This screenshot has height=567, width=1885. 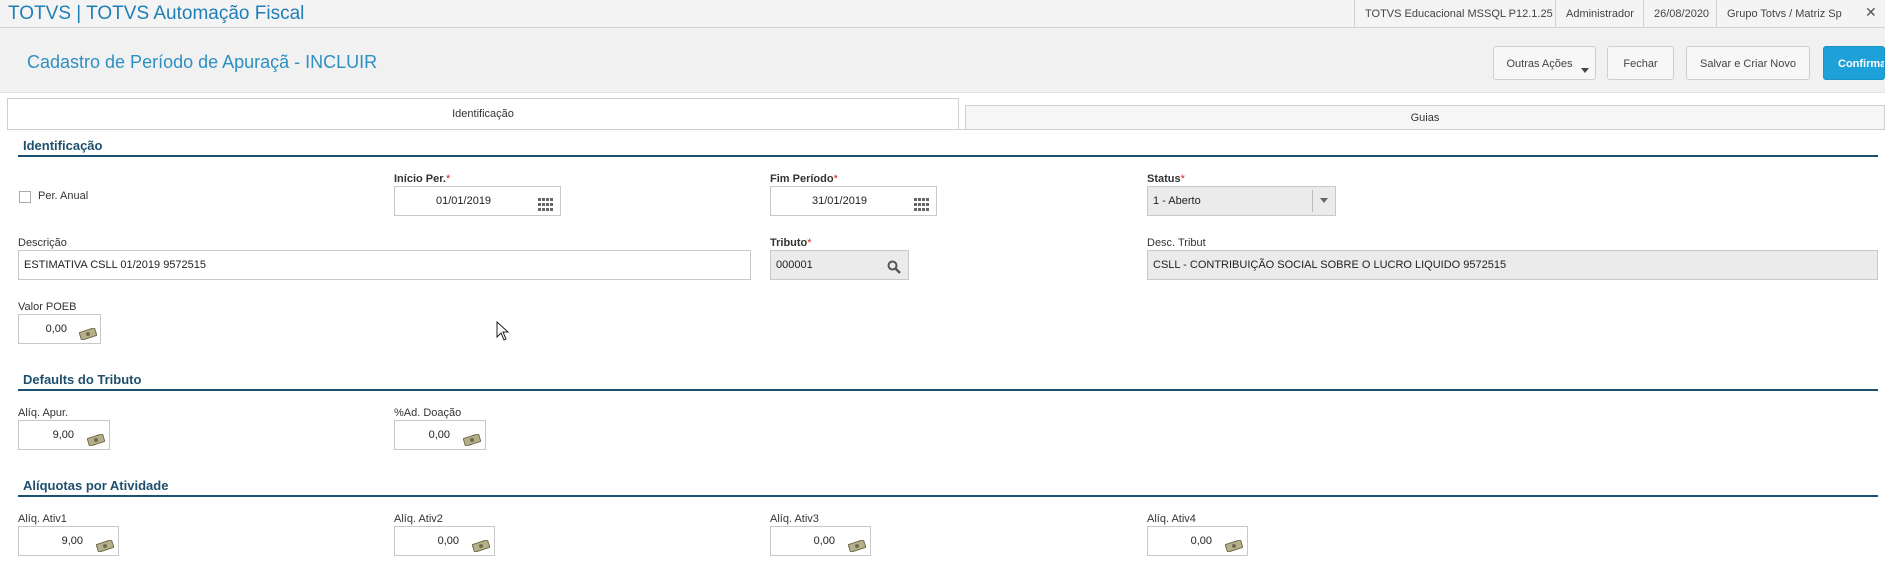 I want to click on aliq-apur-value: 9,00, so click(x=63, y=435).